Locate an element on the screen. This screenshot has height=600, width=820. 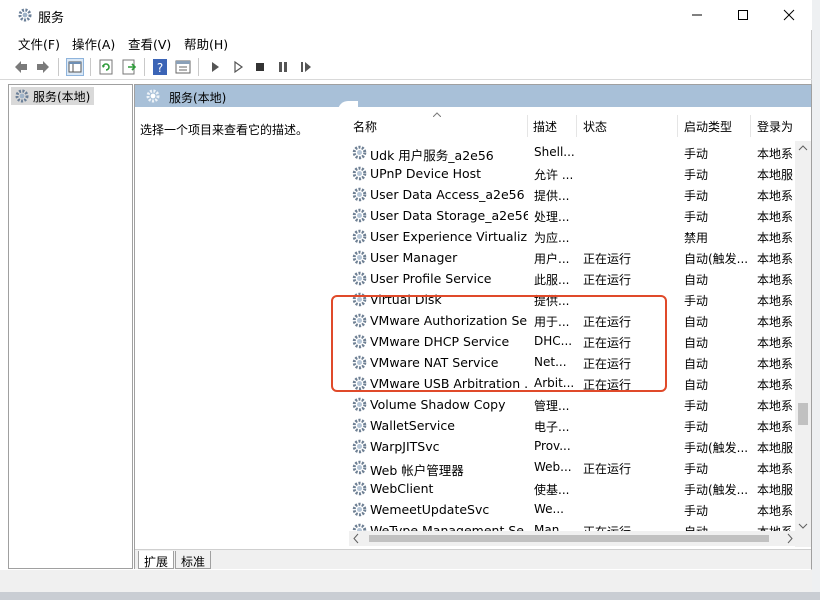
service-row: User Experience Virtualiz... 为应... 禁用 本地系 is located at coordinates (580, 236).